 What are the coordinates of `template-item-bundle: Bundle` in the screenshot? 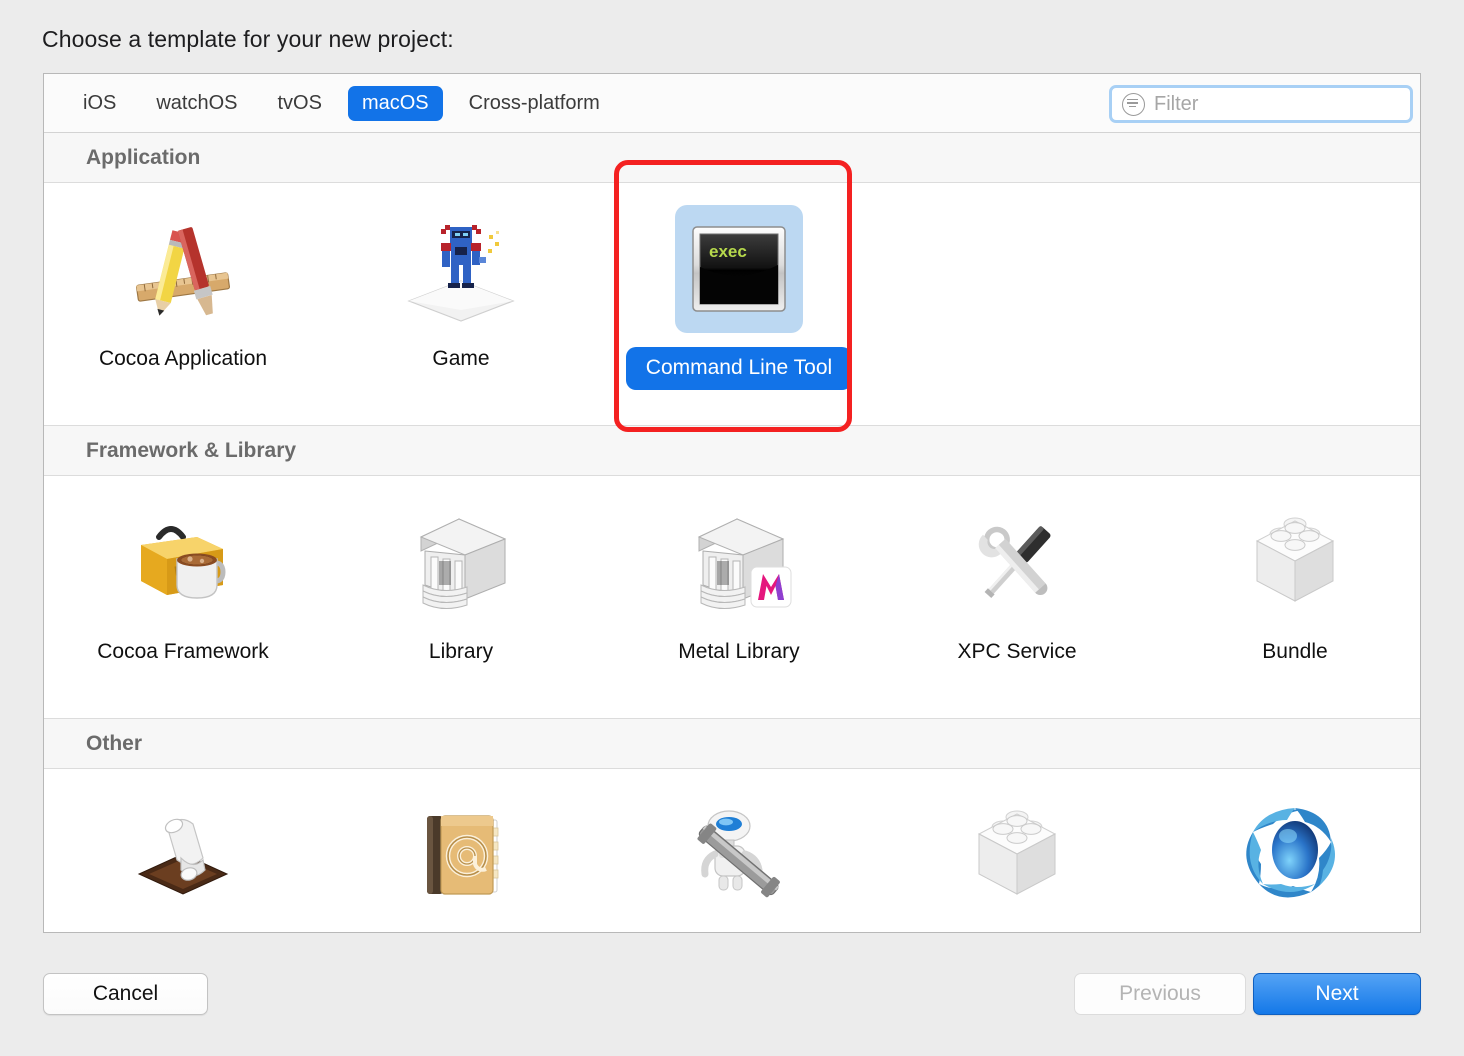 It's located at (1288, 605).